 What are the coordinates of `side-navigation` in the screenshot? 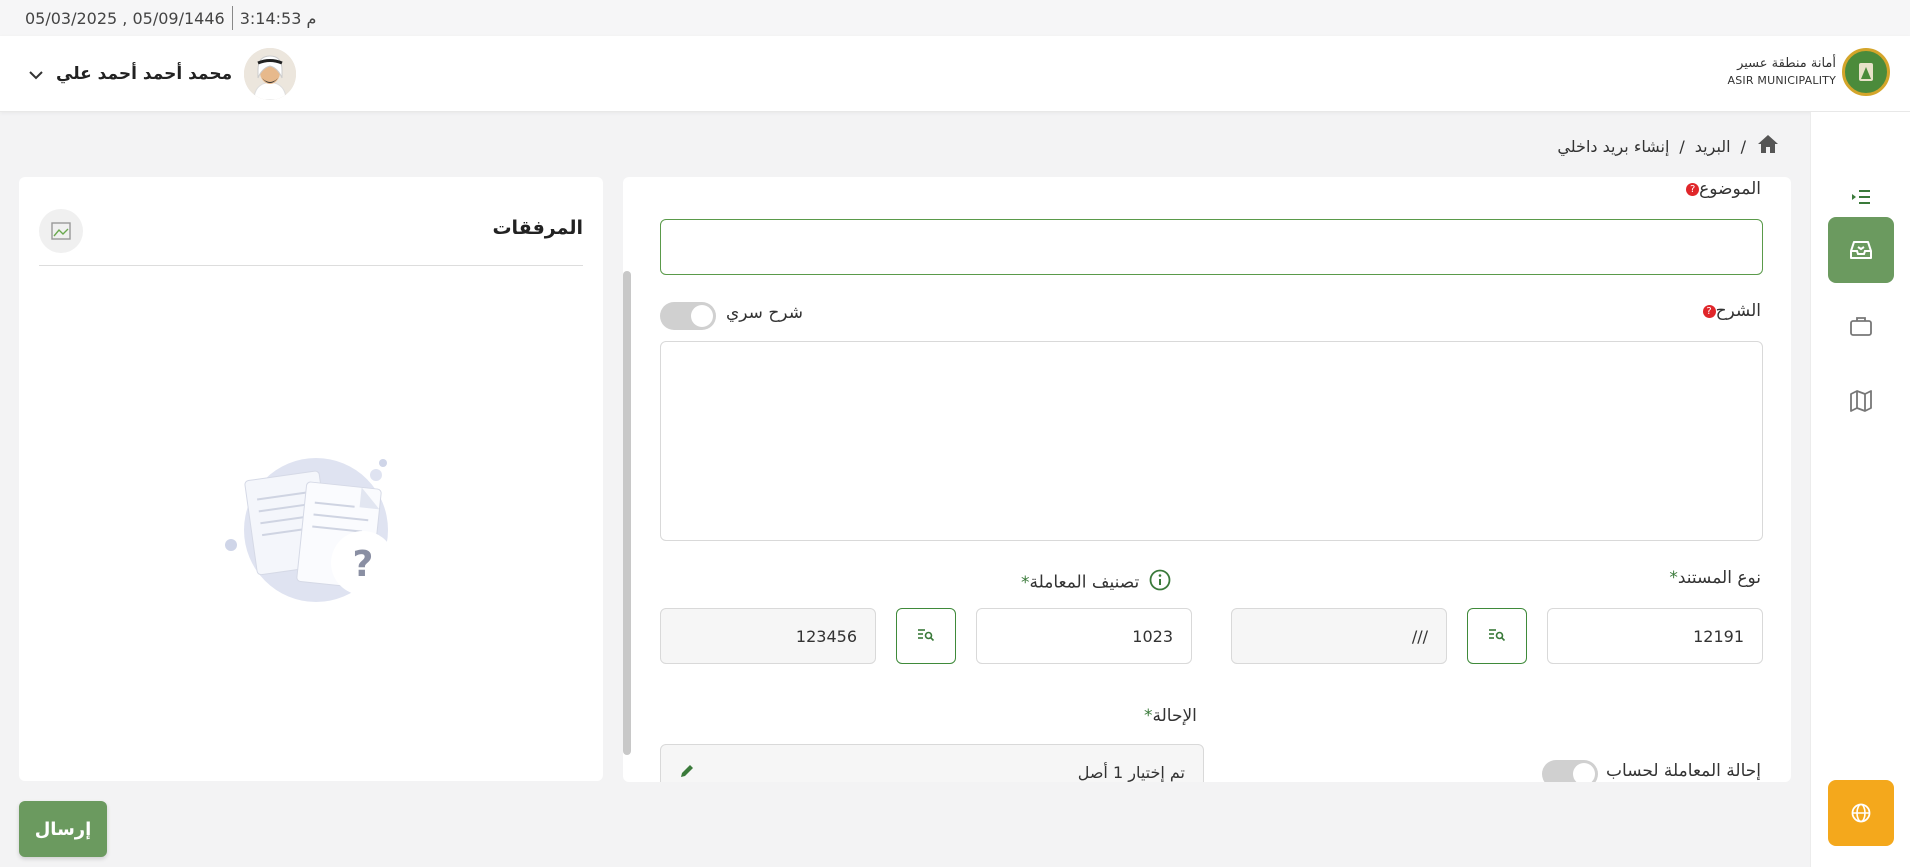 It's located at (1860, 489).